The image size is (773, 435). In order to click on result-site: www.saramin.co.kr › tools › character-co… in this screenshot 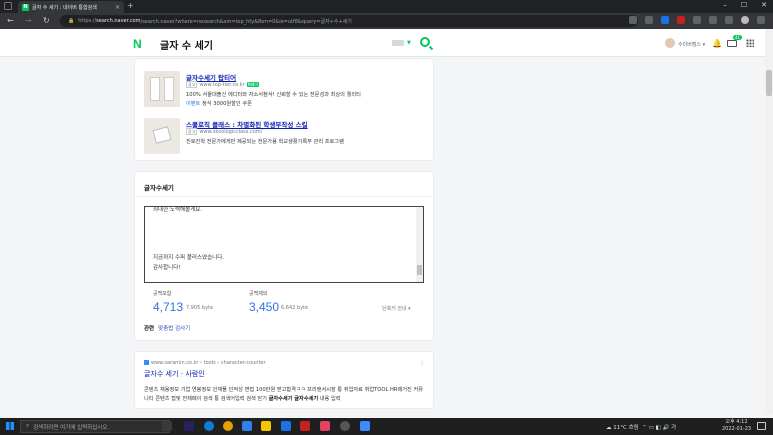, I will do `click(205, 363)`.